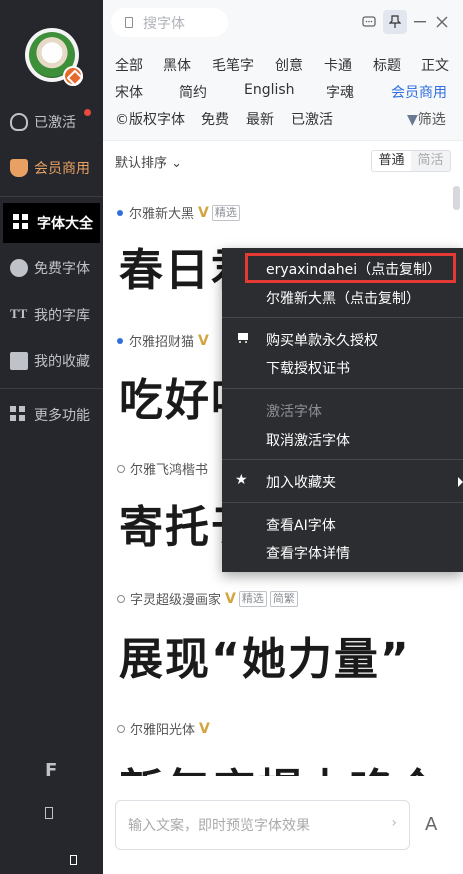  I want to click on grid-icon, so click(22, 223).